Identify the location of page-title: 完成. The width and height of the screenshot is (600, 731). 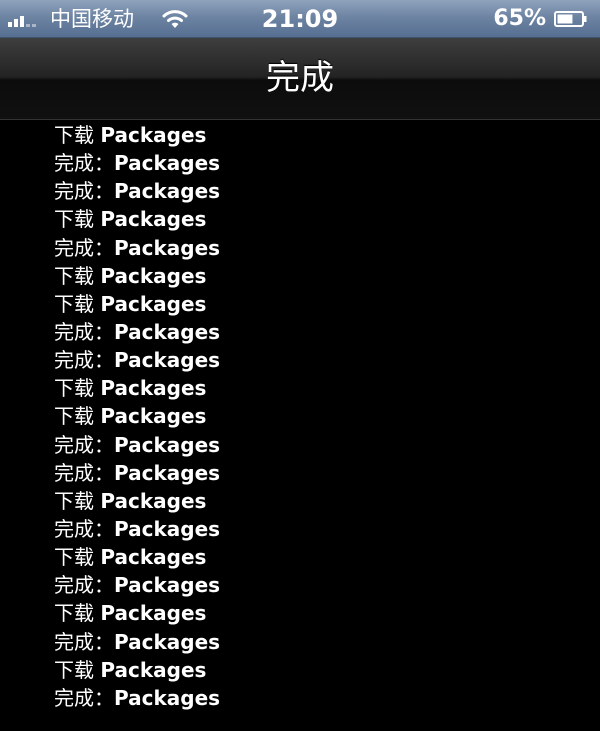
(300, 78).